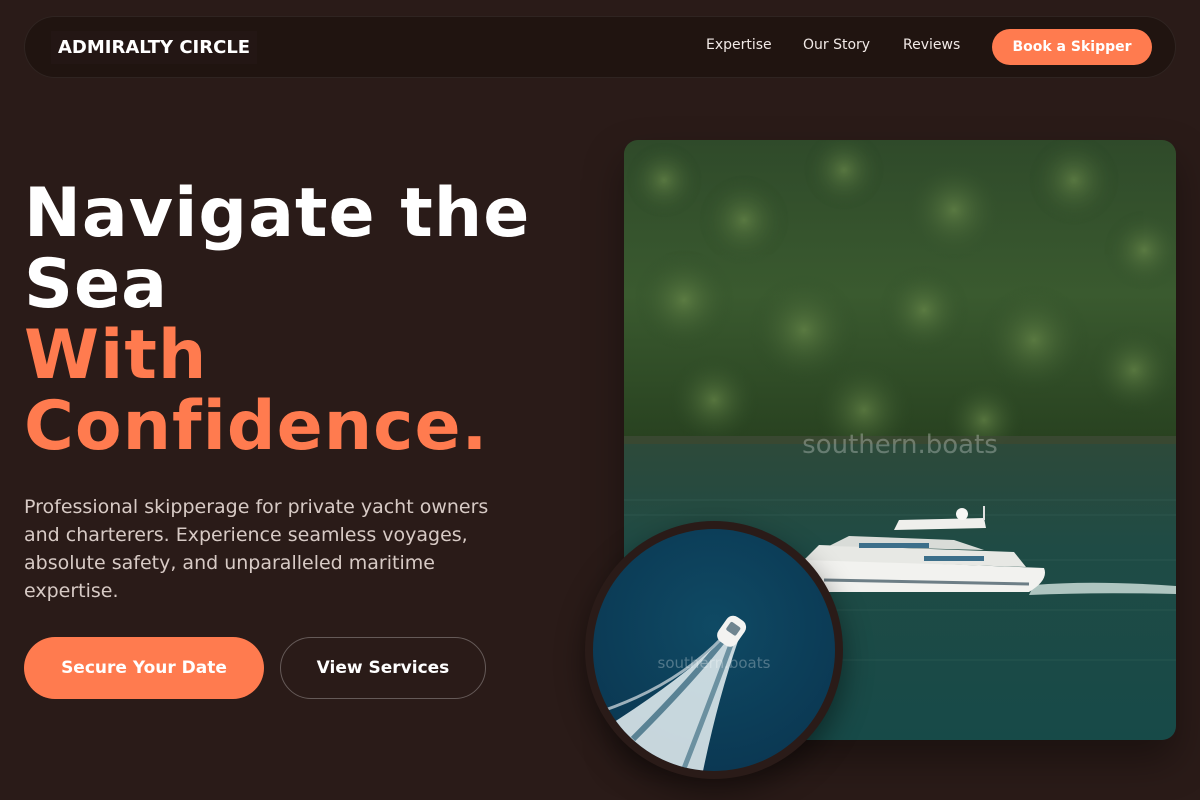 The image size is (1200, 800). I want to click on nav-link-expertise: Expertise, so click(739, 45).